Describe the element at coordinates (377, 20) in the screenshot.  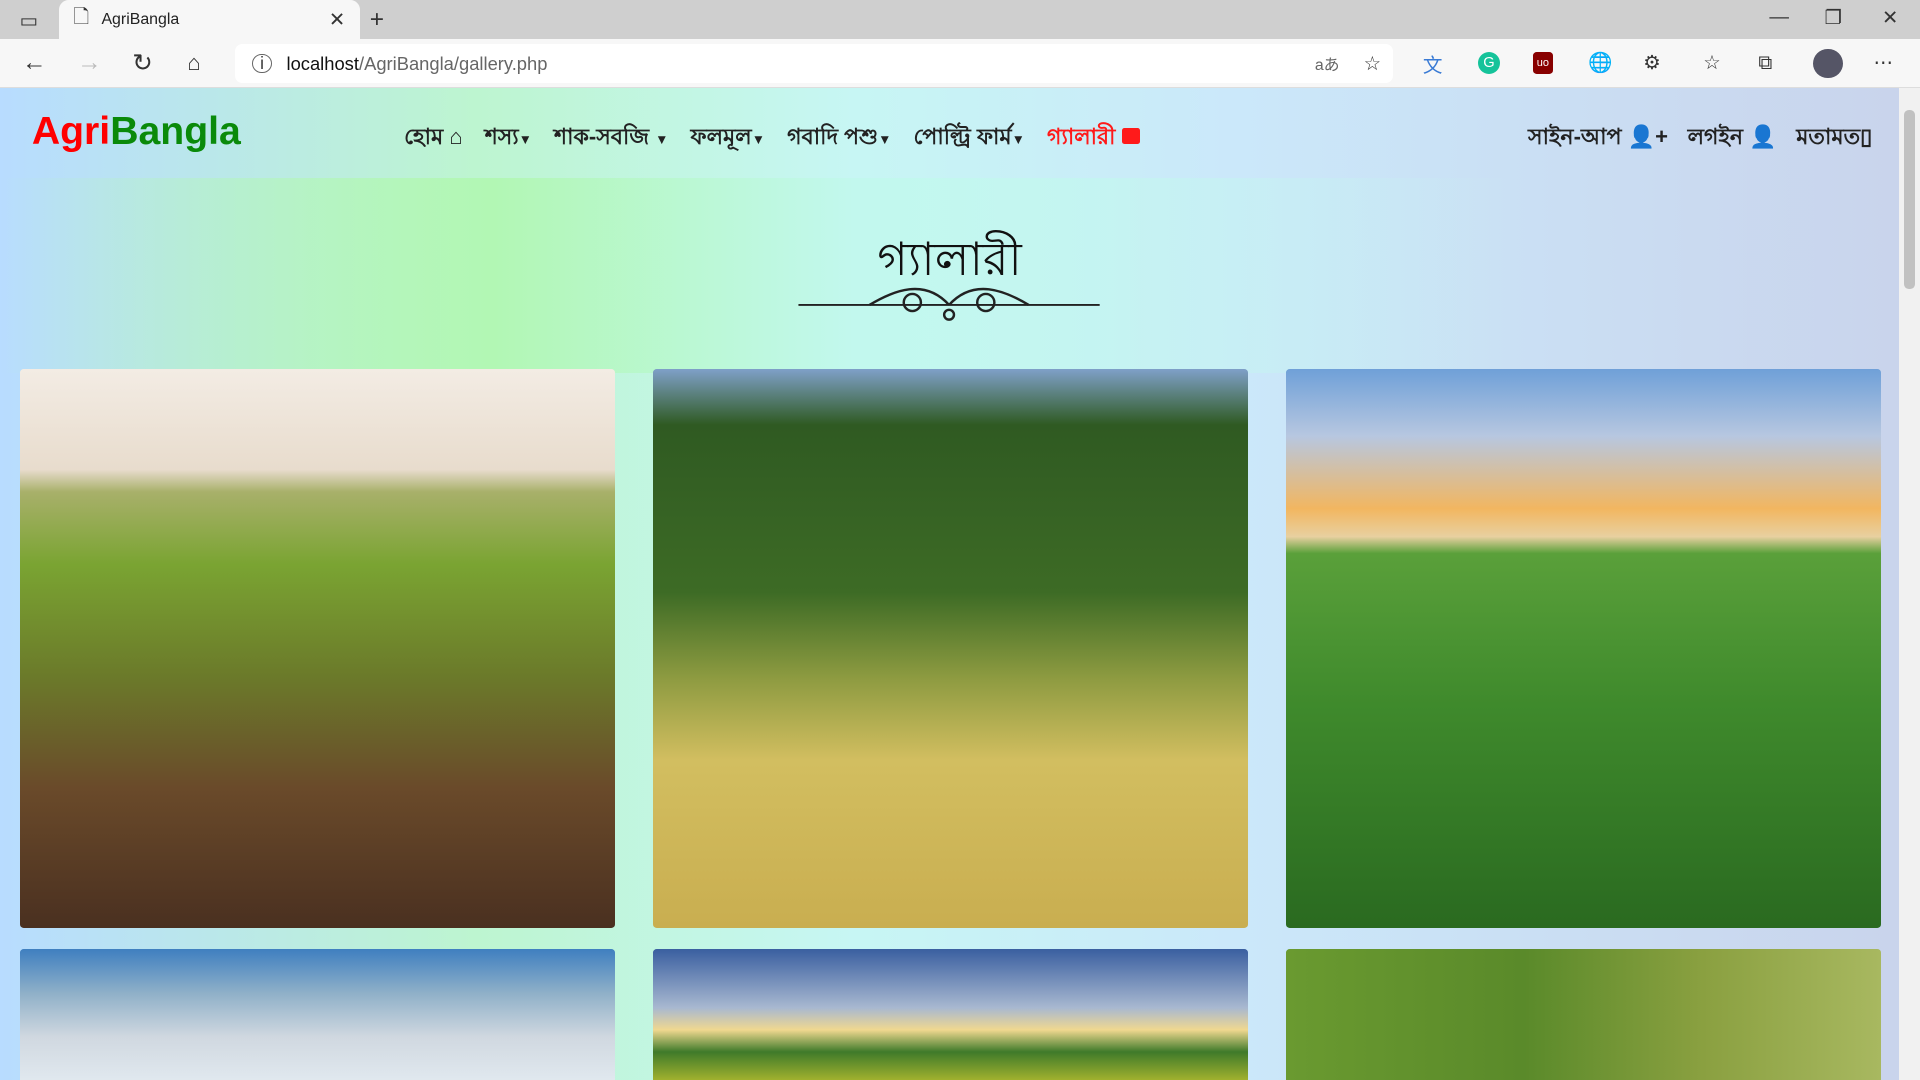
I see `new-tab-icon: +` at that location.